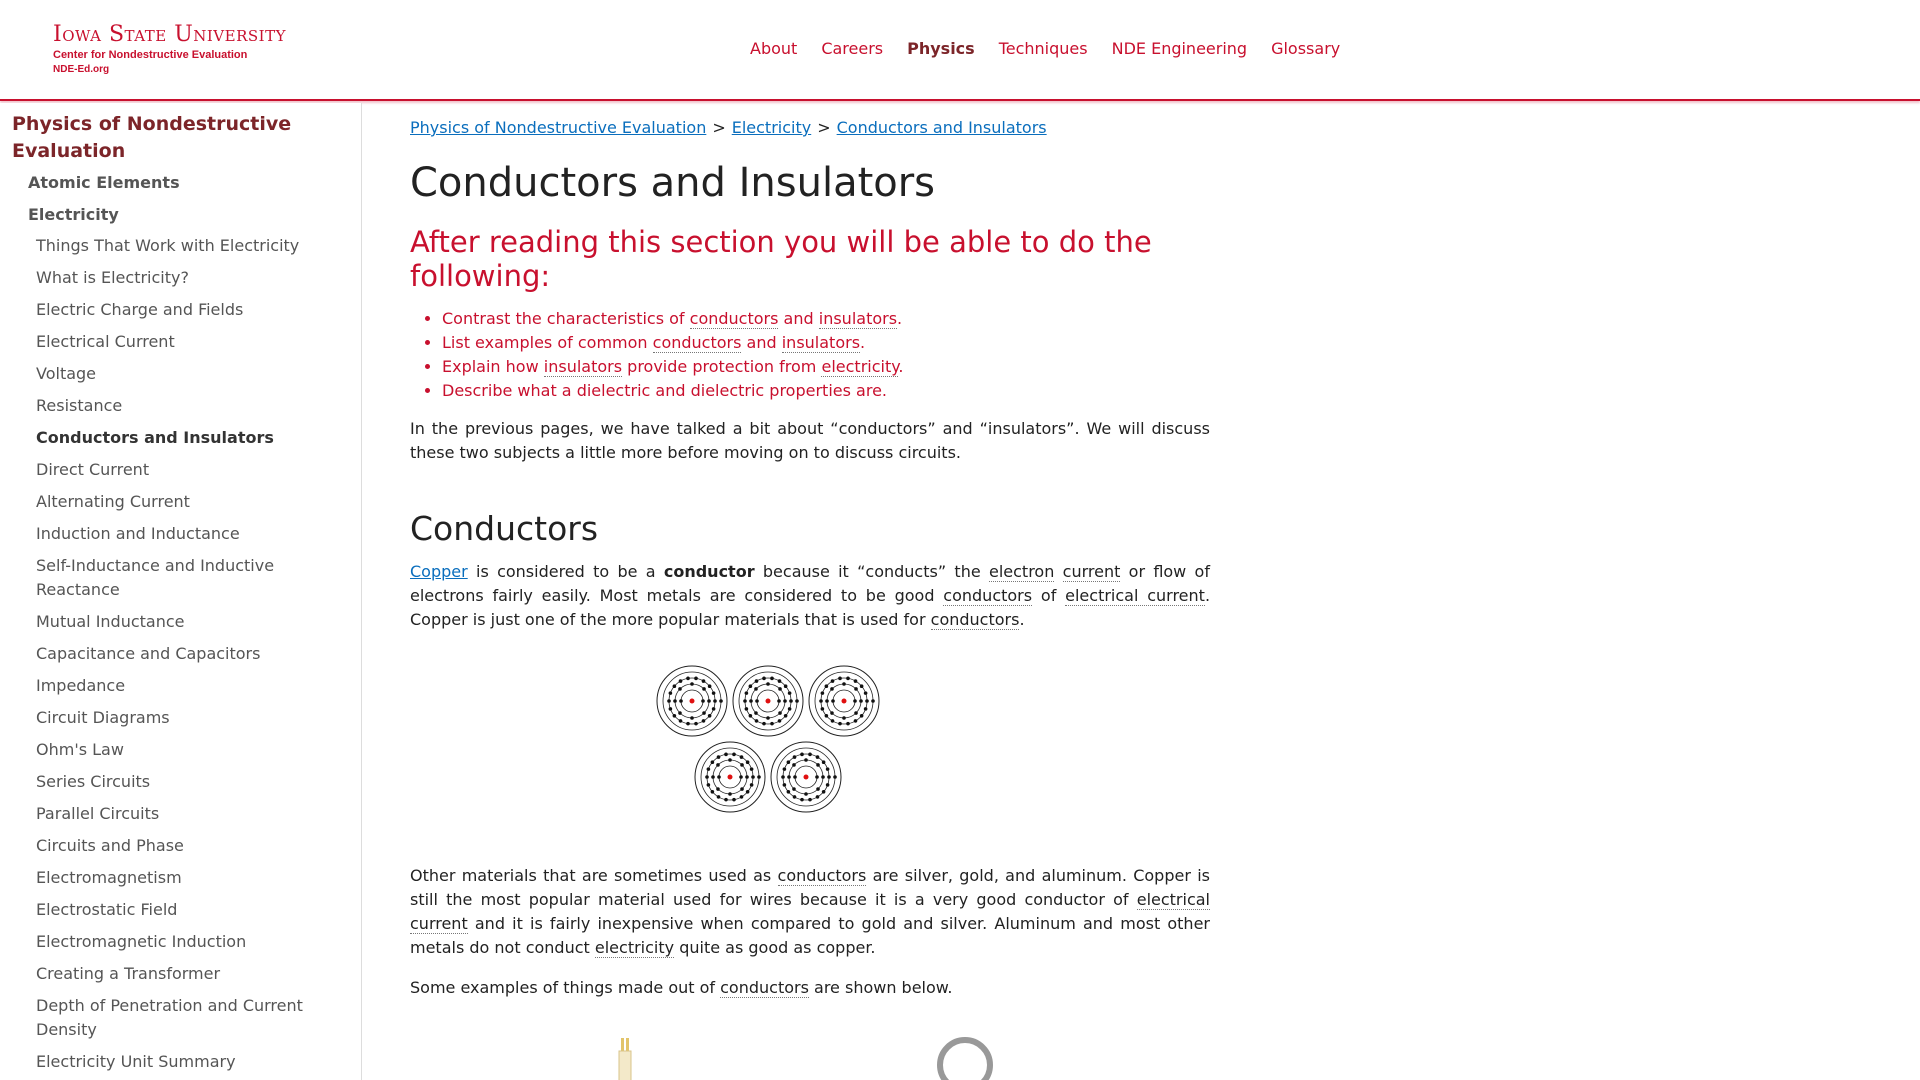 This screenshot has height=1080, width=1920. Describe the element at coordinates (186, 942) in the screenshot. I see `sidebar-item: Electromagnetic Induction` at that location.